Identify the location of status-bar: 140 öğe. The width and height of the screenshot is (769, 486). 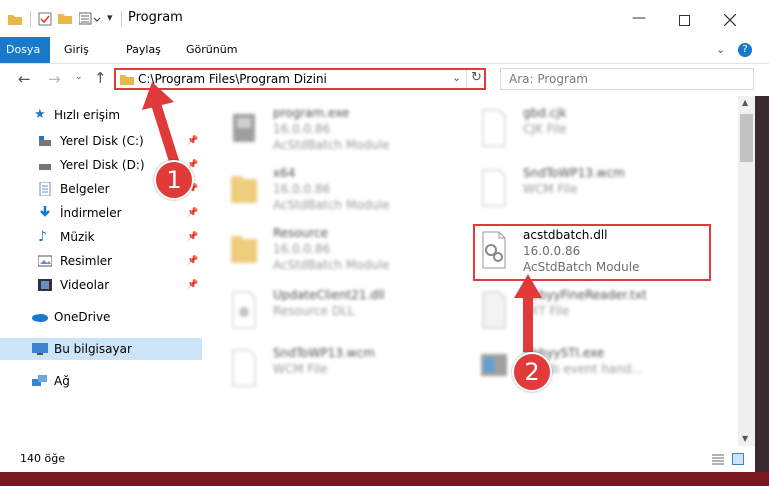
(377, 459).